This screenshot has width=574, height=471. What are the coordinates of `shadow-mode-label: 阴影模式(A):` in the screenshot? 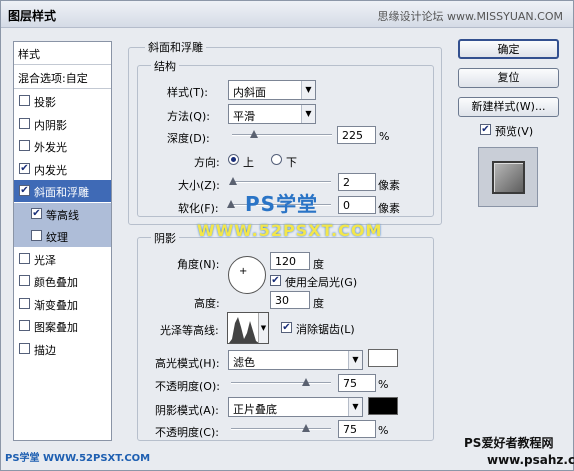 It's located at (187, 410).